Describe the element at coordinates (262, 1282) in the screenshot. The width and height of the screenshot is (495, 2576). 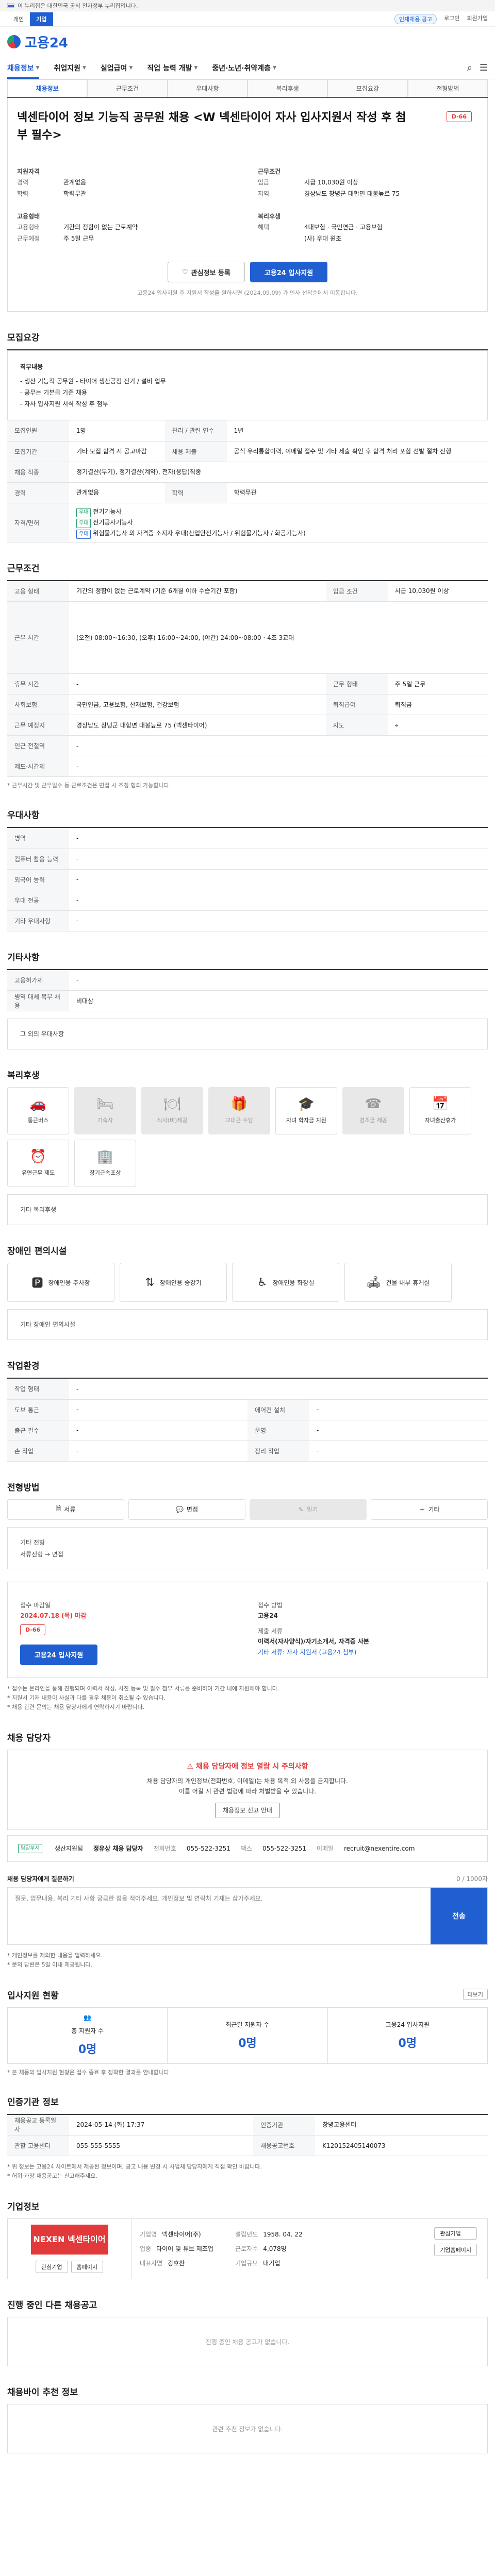
I see `restroom-icon: ♿` at that location.